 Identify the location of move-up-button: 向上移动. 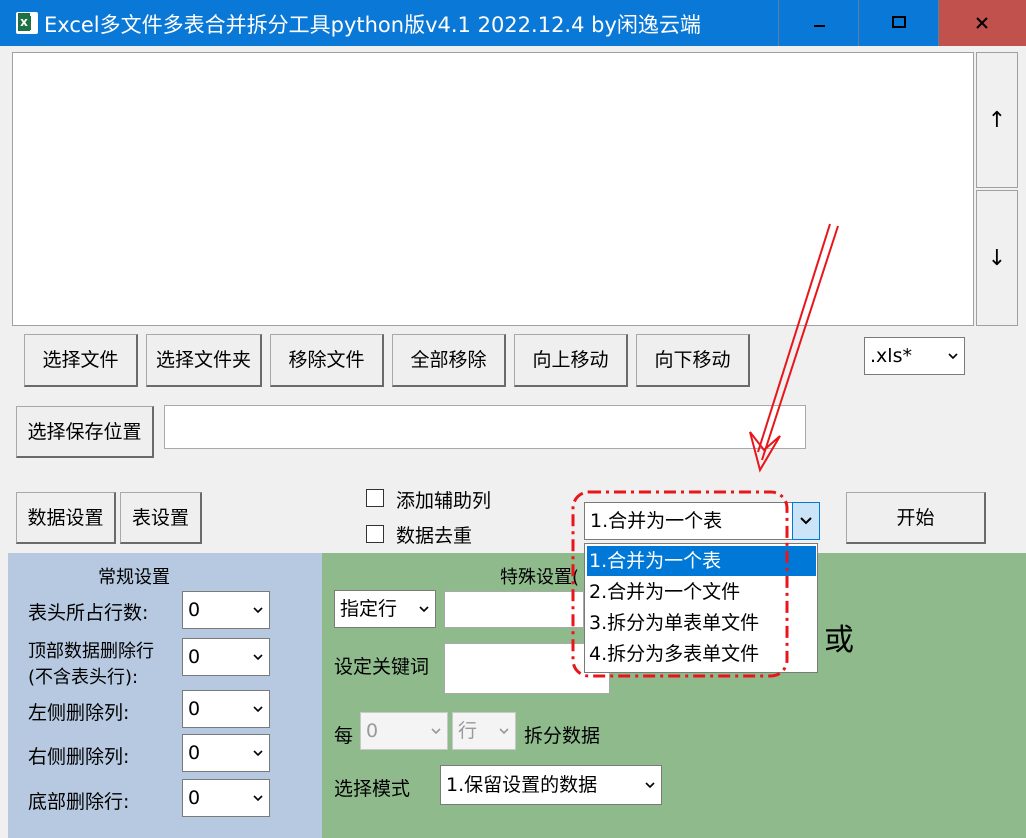
(571, 360).